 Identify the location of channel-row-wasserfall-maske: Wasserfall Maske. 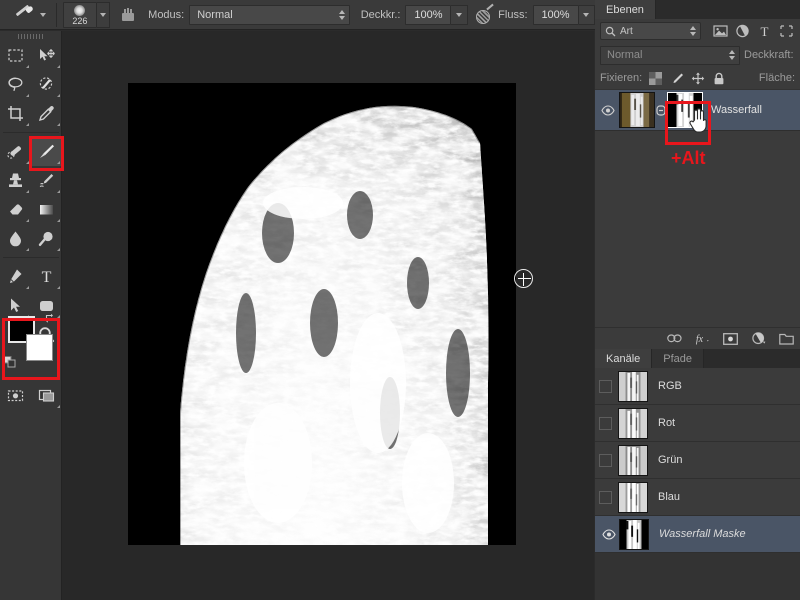
(697, 534).